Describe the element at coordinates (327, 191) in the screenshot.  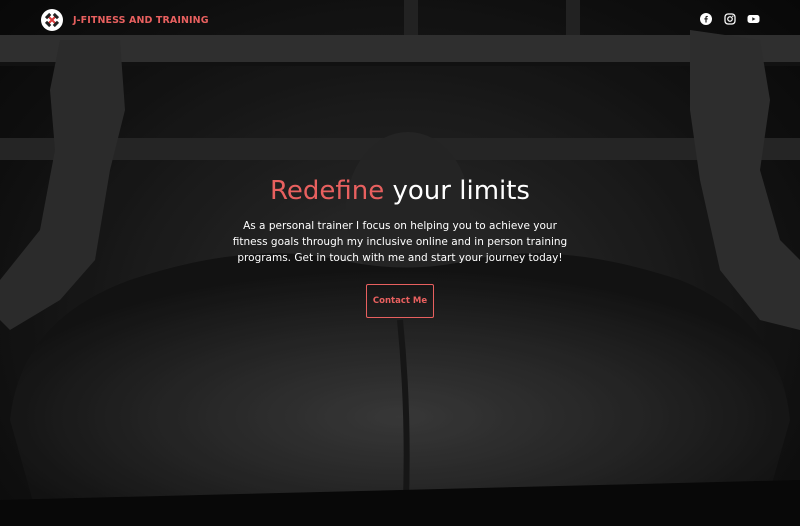
I see `headline-accent: Redefine` at that location.